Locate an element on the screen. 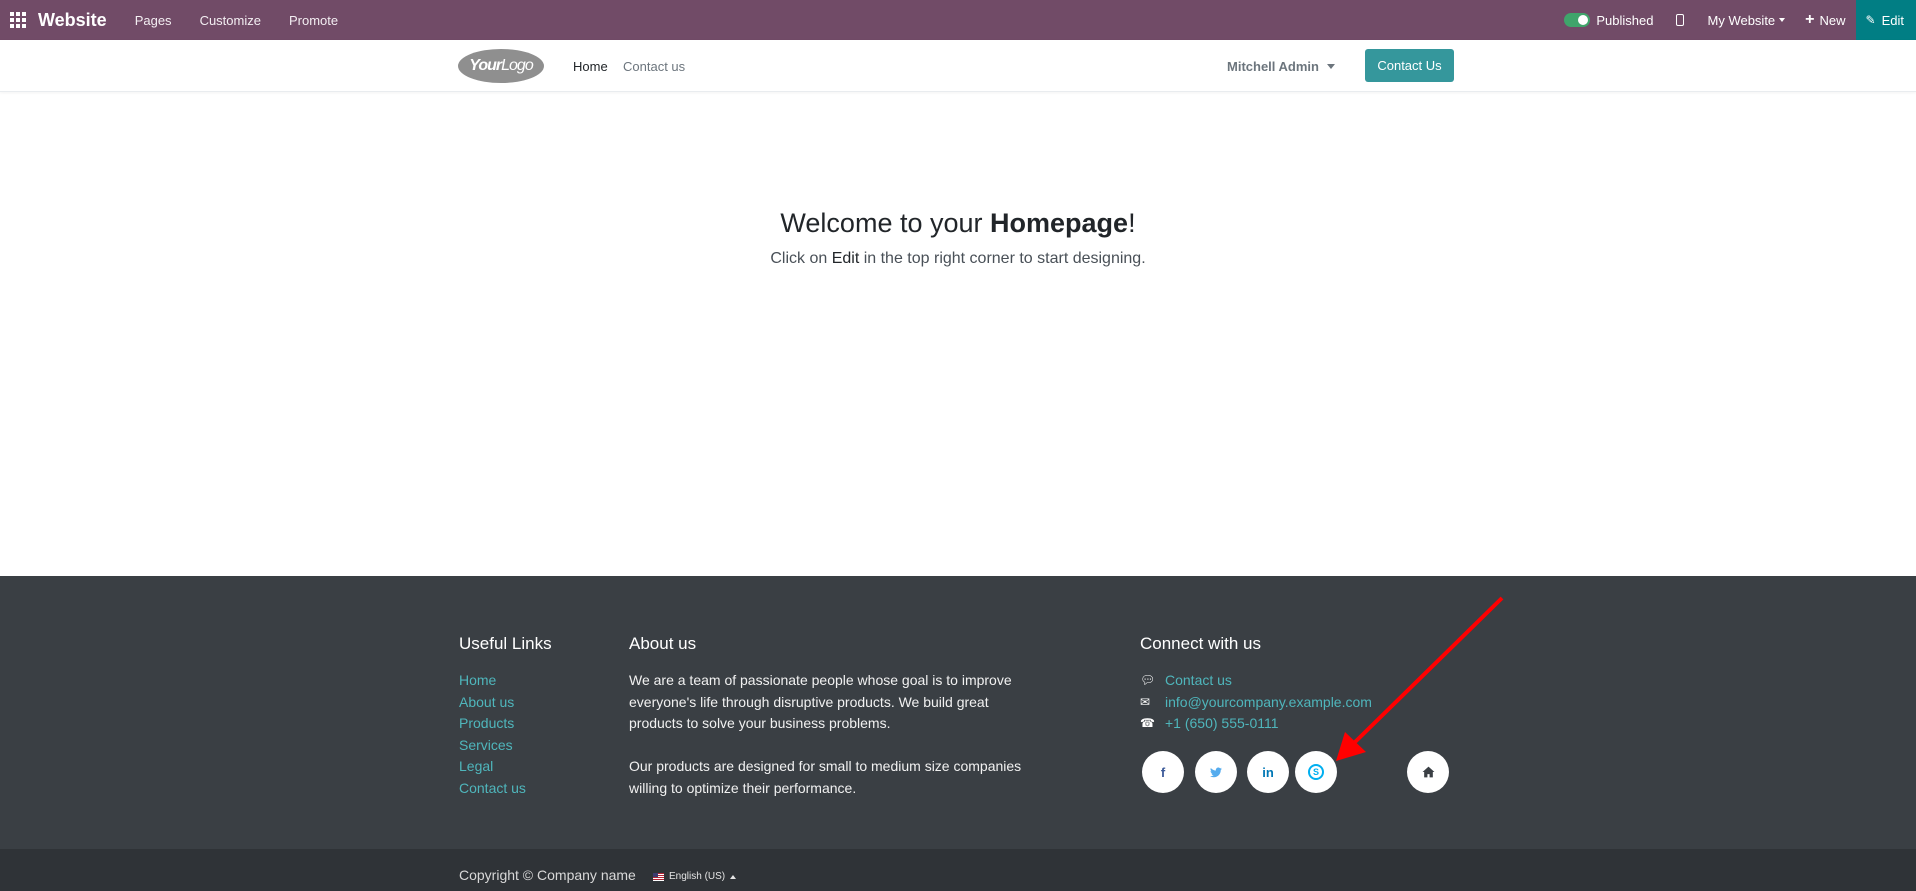  published-label: Published is located at coordinates (1625, 20).